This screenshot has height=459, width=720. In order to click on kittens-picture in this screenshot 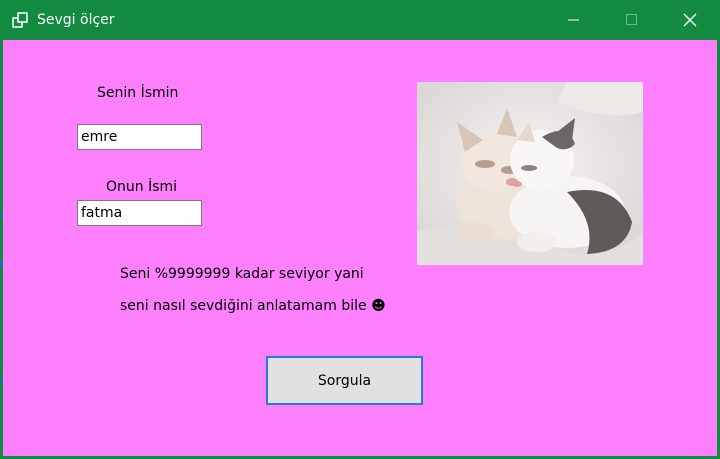, I will do `click(530, 173)`.